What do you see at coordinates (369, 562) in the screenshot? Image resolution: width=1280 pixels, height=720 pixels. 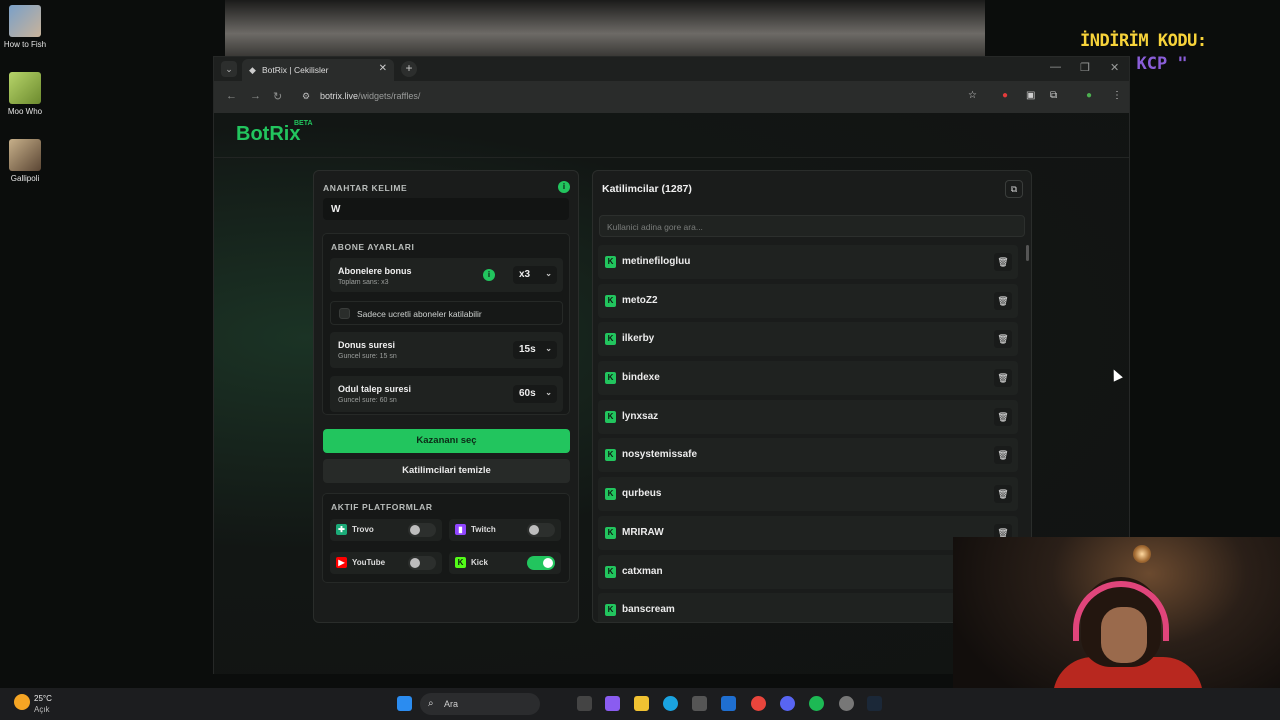 I see `platform-name: YouTube` at bounding box center [369, 562].